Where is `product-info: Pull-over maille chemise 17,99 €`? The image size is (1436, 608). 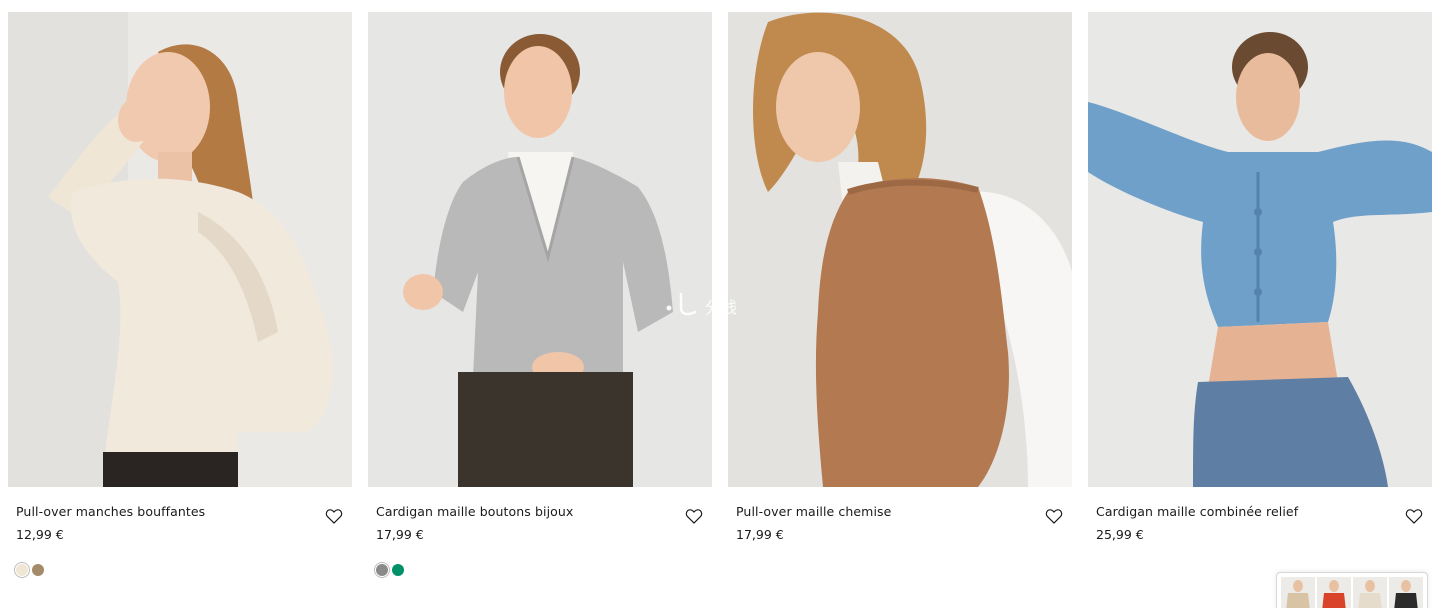 product-info: Pull-over maille chemise 17,99 € is located at coordinates (900, 537).